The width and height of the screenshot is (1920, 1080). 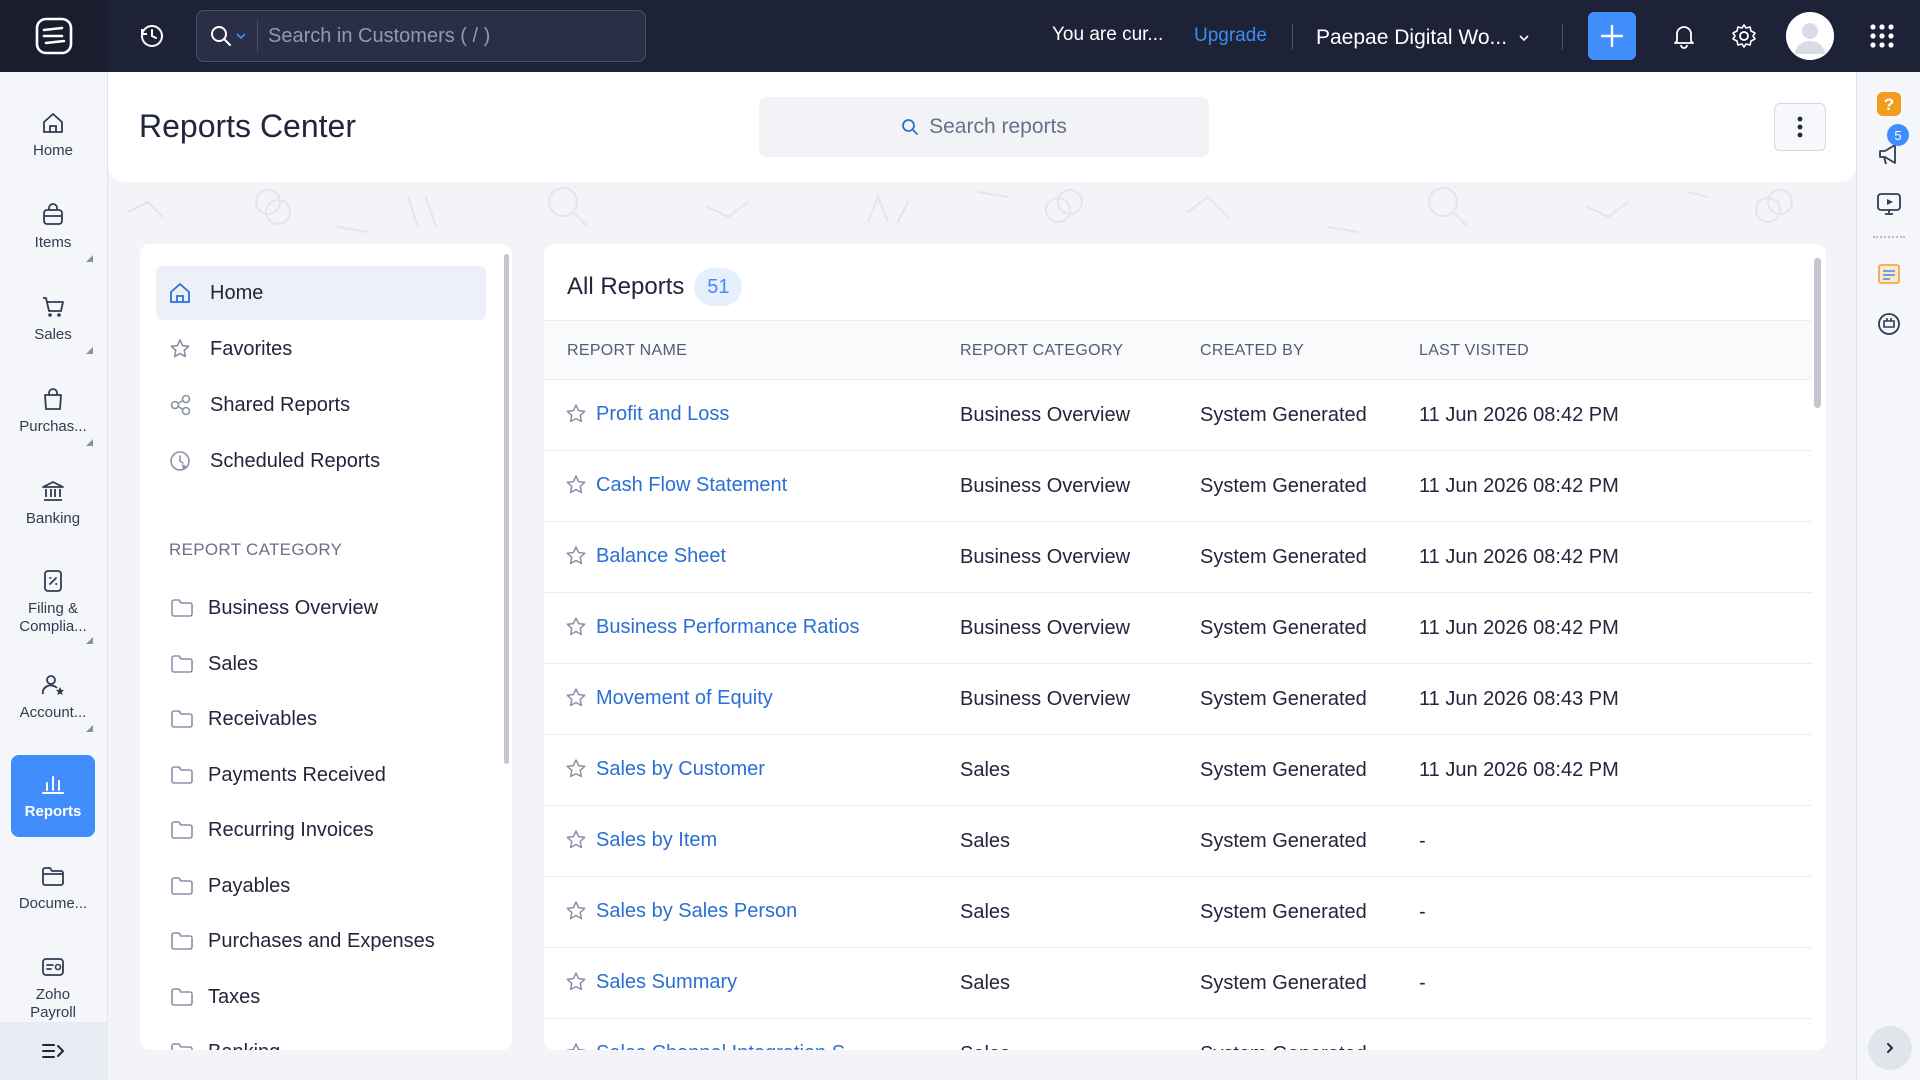 I want to click on integrations-icon, so click(x=1889, y=324).